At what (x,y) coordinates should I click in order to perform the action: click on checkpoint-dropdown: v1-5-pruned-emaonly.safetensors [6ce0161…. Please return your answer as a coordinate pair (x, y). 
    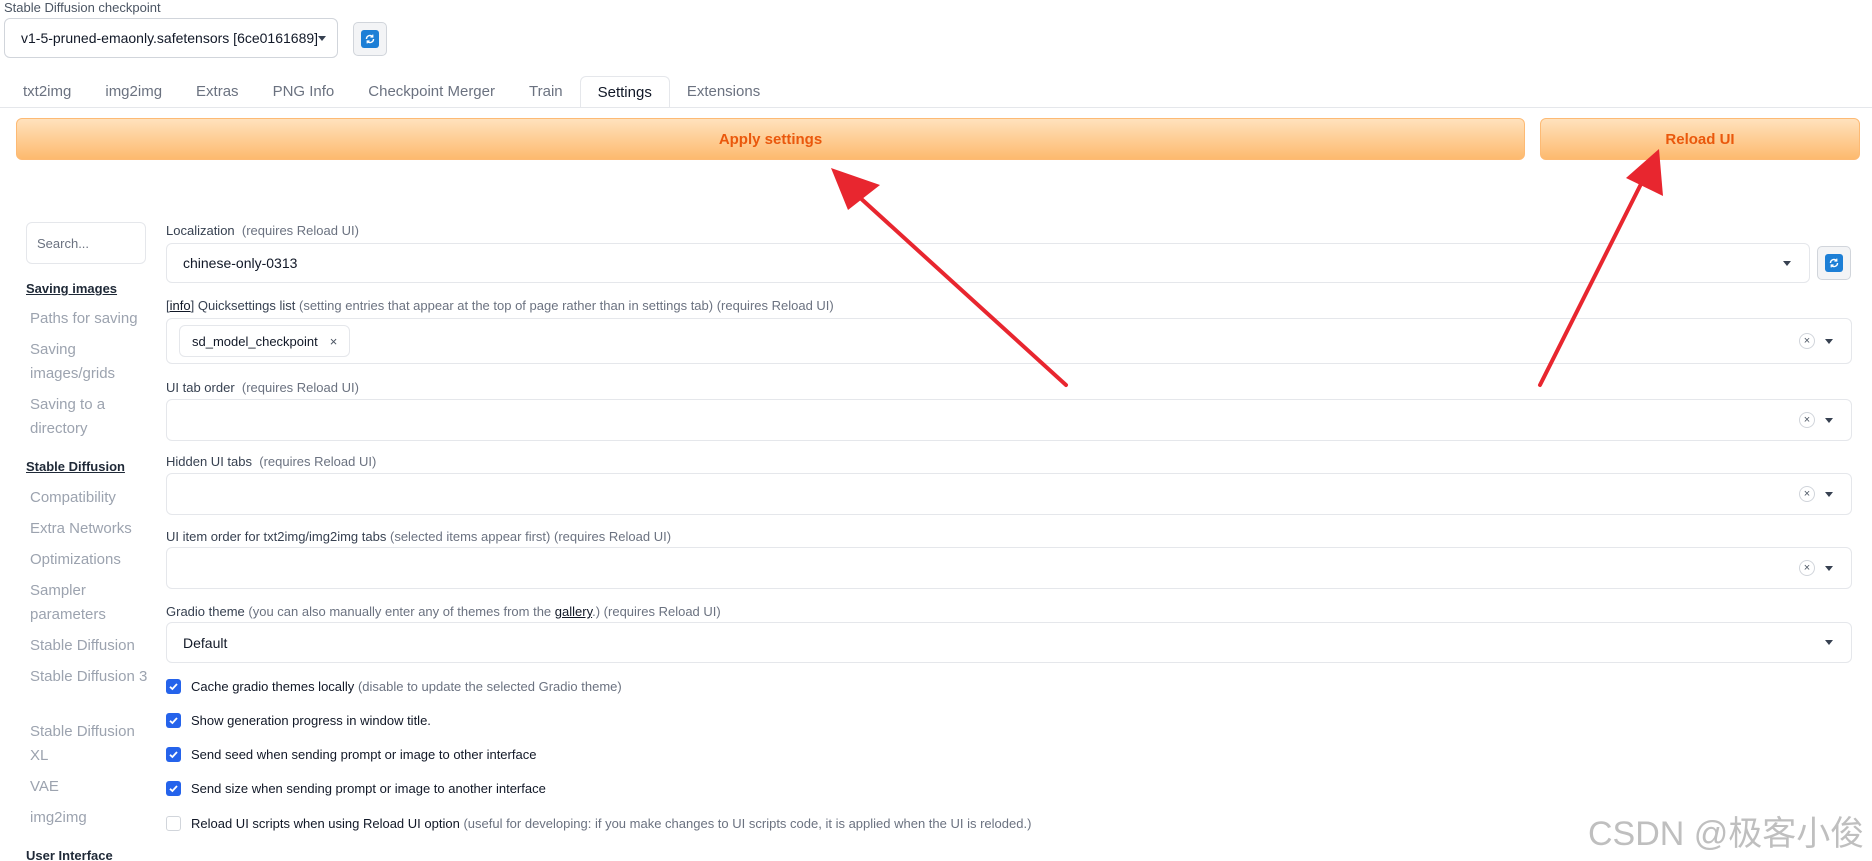
    Looking at the image, I should click on (171, 38).